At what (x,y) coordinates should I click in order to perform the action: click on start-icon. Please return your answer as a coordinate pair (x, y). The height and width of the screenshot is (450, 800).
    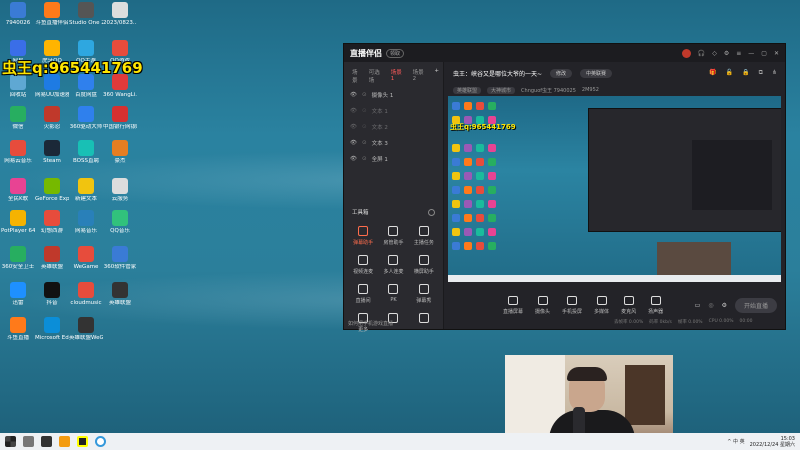
    Looking at the image, I should click on (10, 441).